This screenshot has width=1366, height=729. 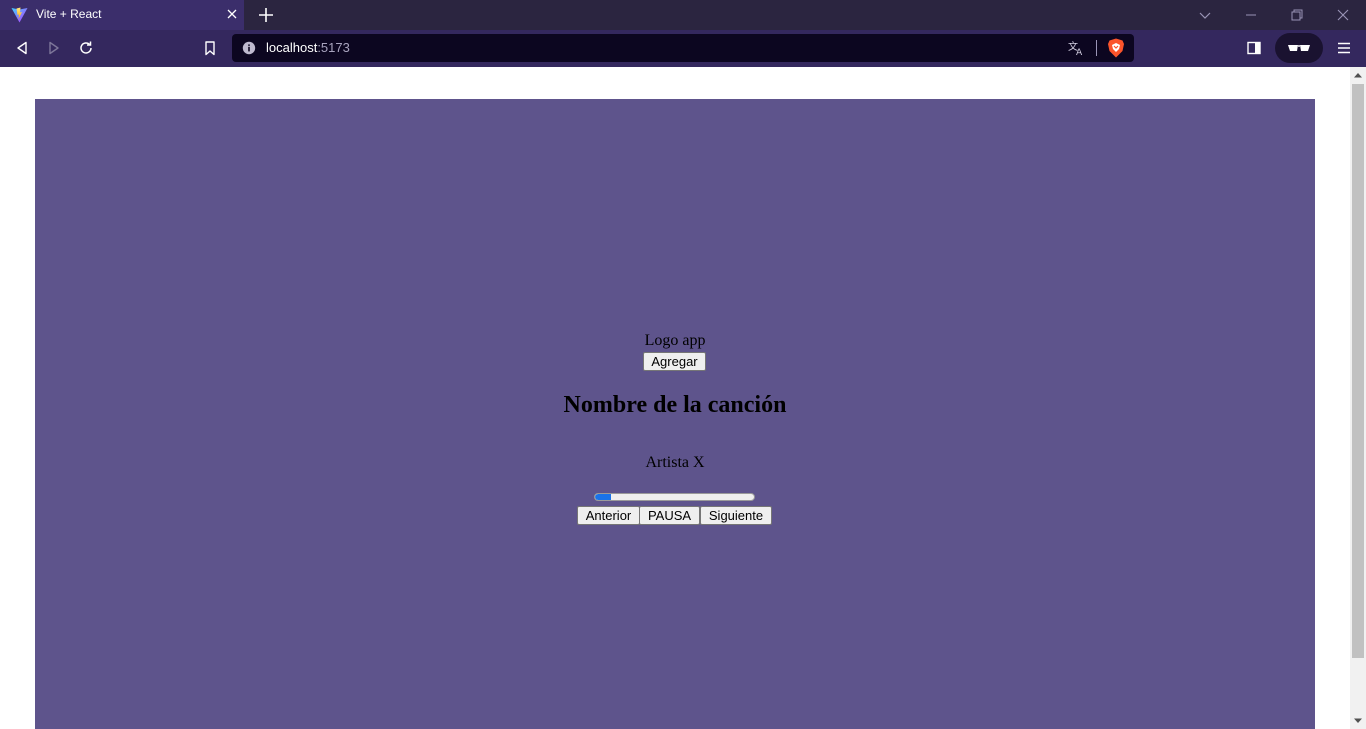 I want to click on main-menu-button, so click(x=1344, y=48).